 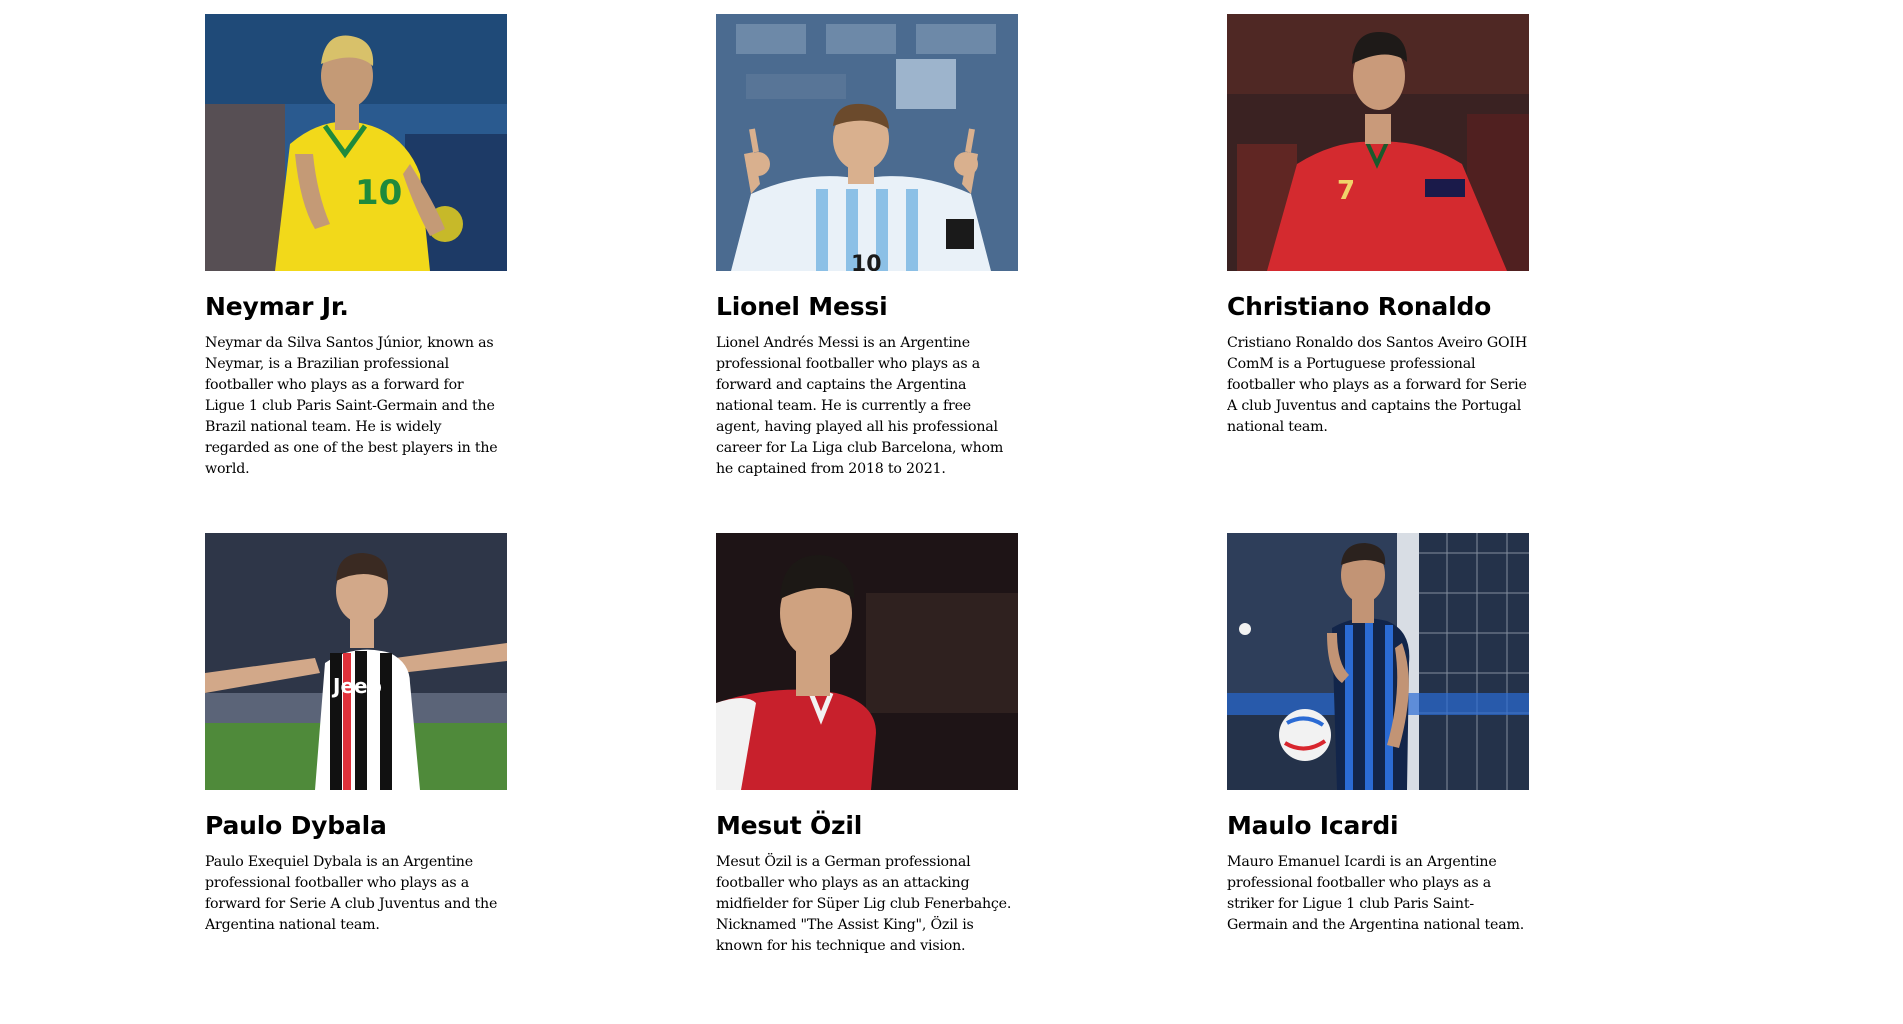 I want to click on player-name: Neymar Jr., so click(x=277, y=306).